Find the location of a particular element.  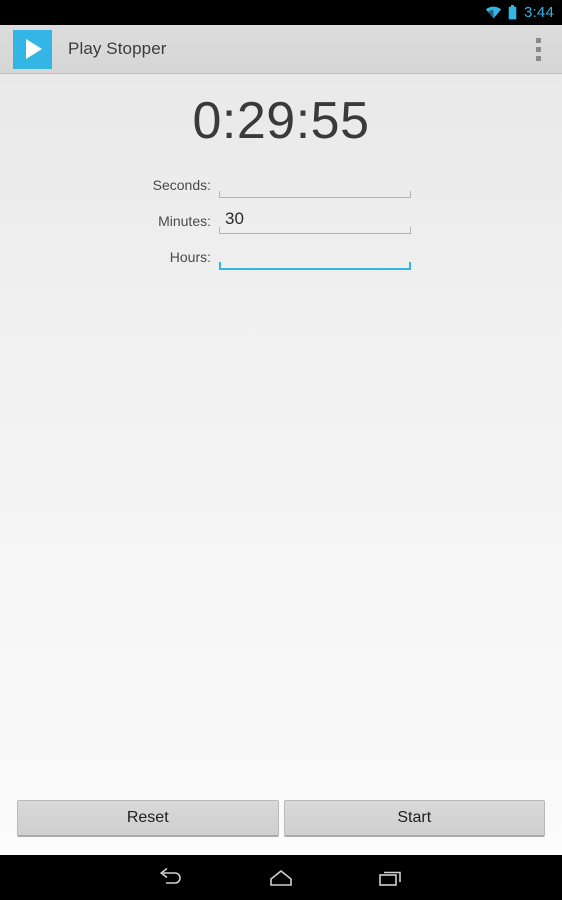

hours-input is located at coordinates (315, 255).